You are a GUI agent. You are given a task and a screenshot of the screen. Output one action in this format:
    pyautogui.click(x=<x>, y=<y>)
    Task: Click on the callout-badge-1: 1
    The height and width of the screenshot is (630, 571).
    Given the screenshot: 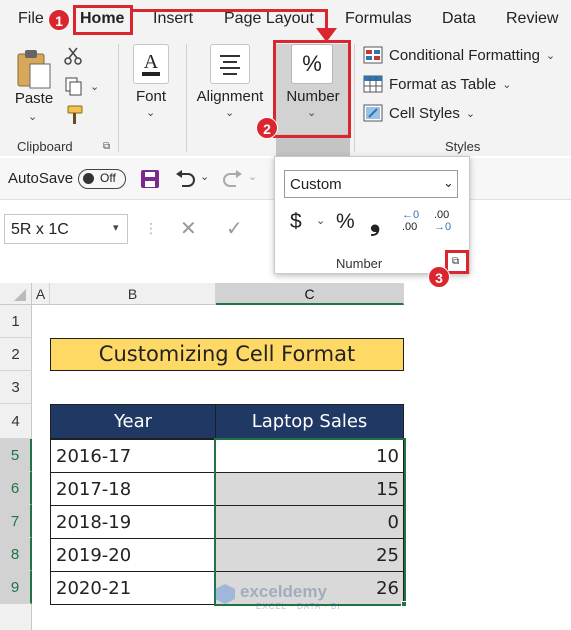 What is the action you would take?
    pyautogui.click(x=59, y=20)
    